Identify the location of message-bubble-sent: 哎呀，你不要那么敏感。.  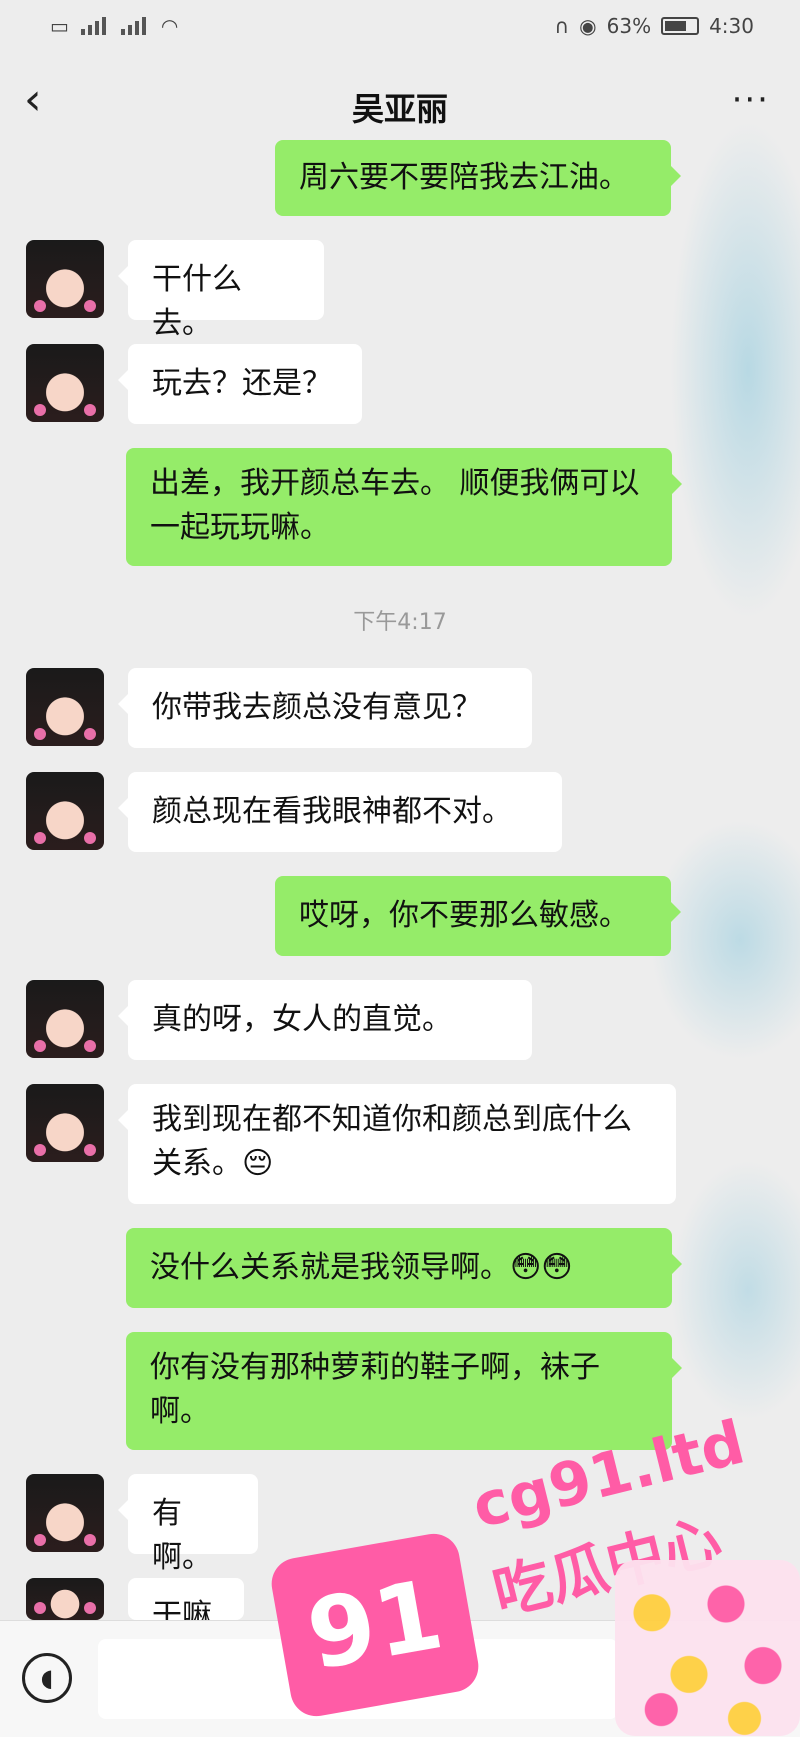
(478, 916).